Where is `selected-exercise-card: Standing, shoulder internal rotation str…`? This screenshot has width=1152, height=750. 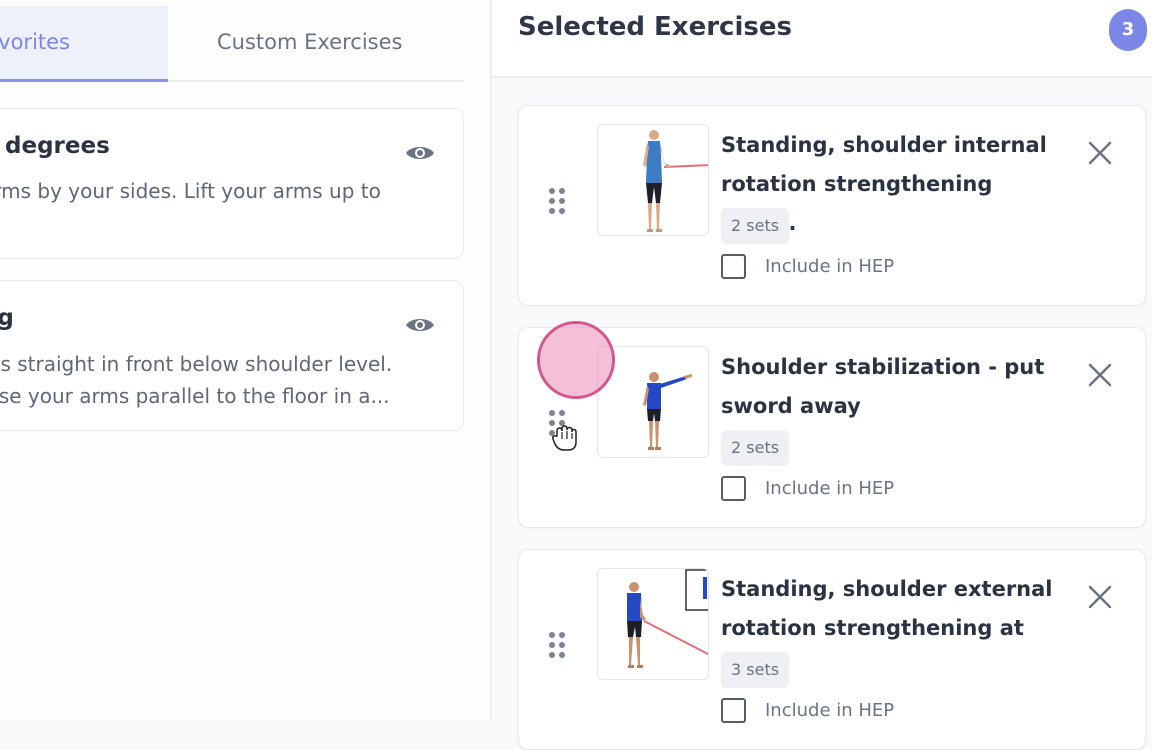 selected-exercise-card: Standing, shoulder internal rotation str… is located at coordinates (832, 205).